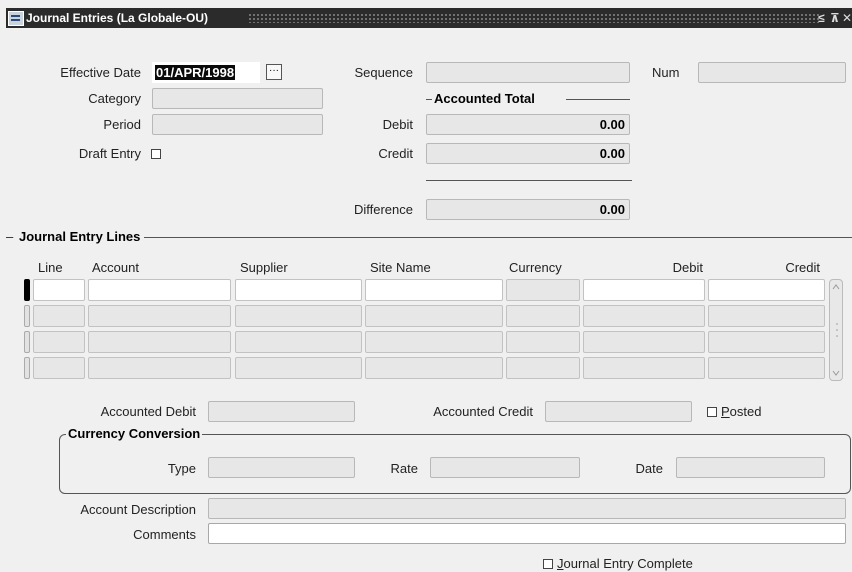 This screenshot has height=572, width=852. I want to click on total-debit-field: 0.00, so click(528, 124).